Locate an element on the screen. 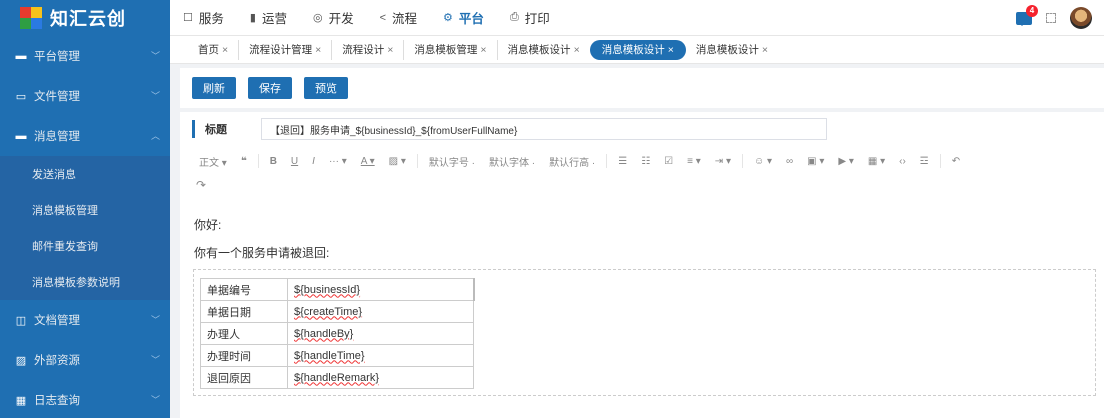  message-icon: ▬ is located at coordinates (21, 136).